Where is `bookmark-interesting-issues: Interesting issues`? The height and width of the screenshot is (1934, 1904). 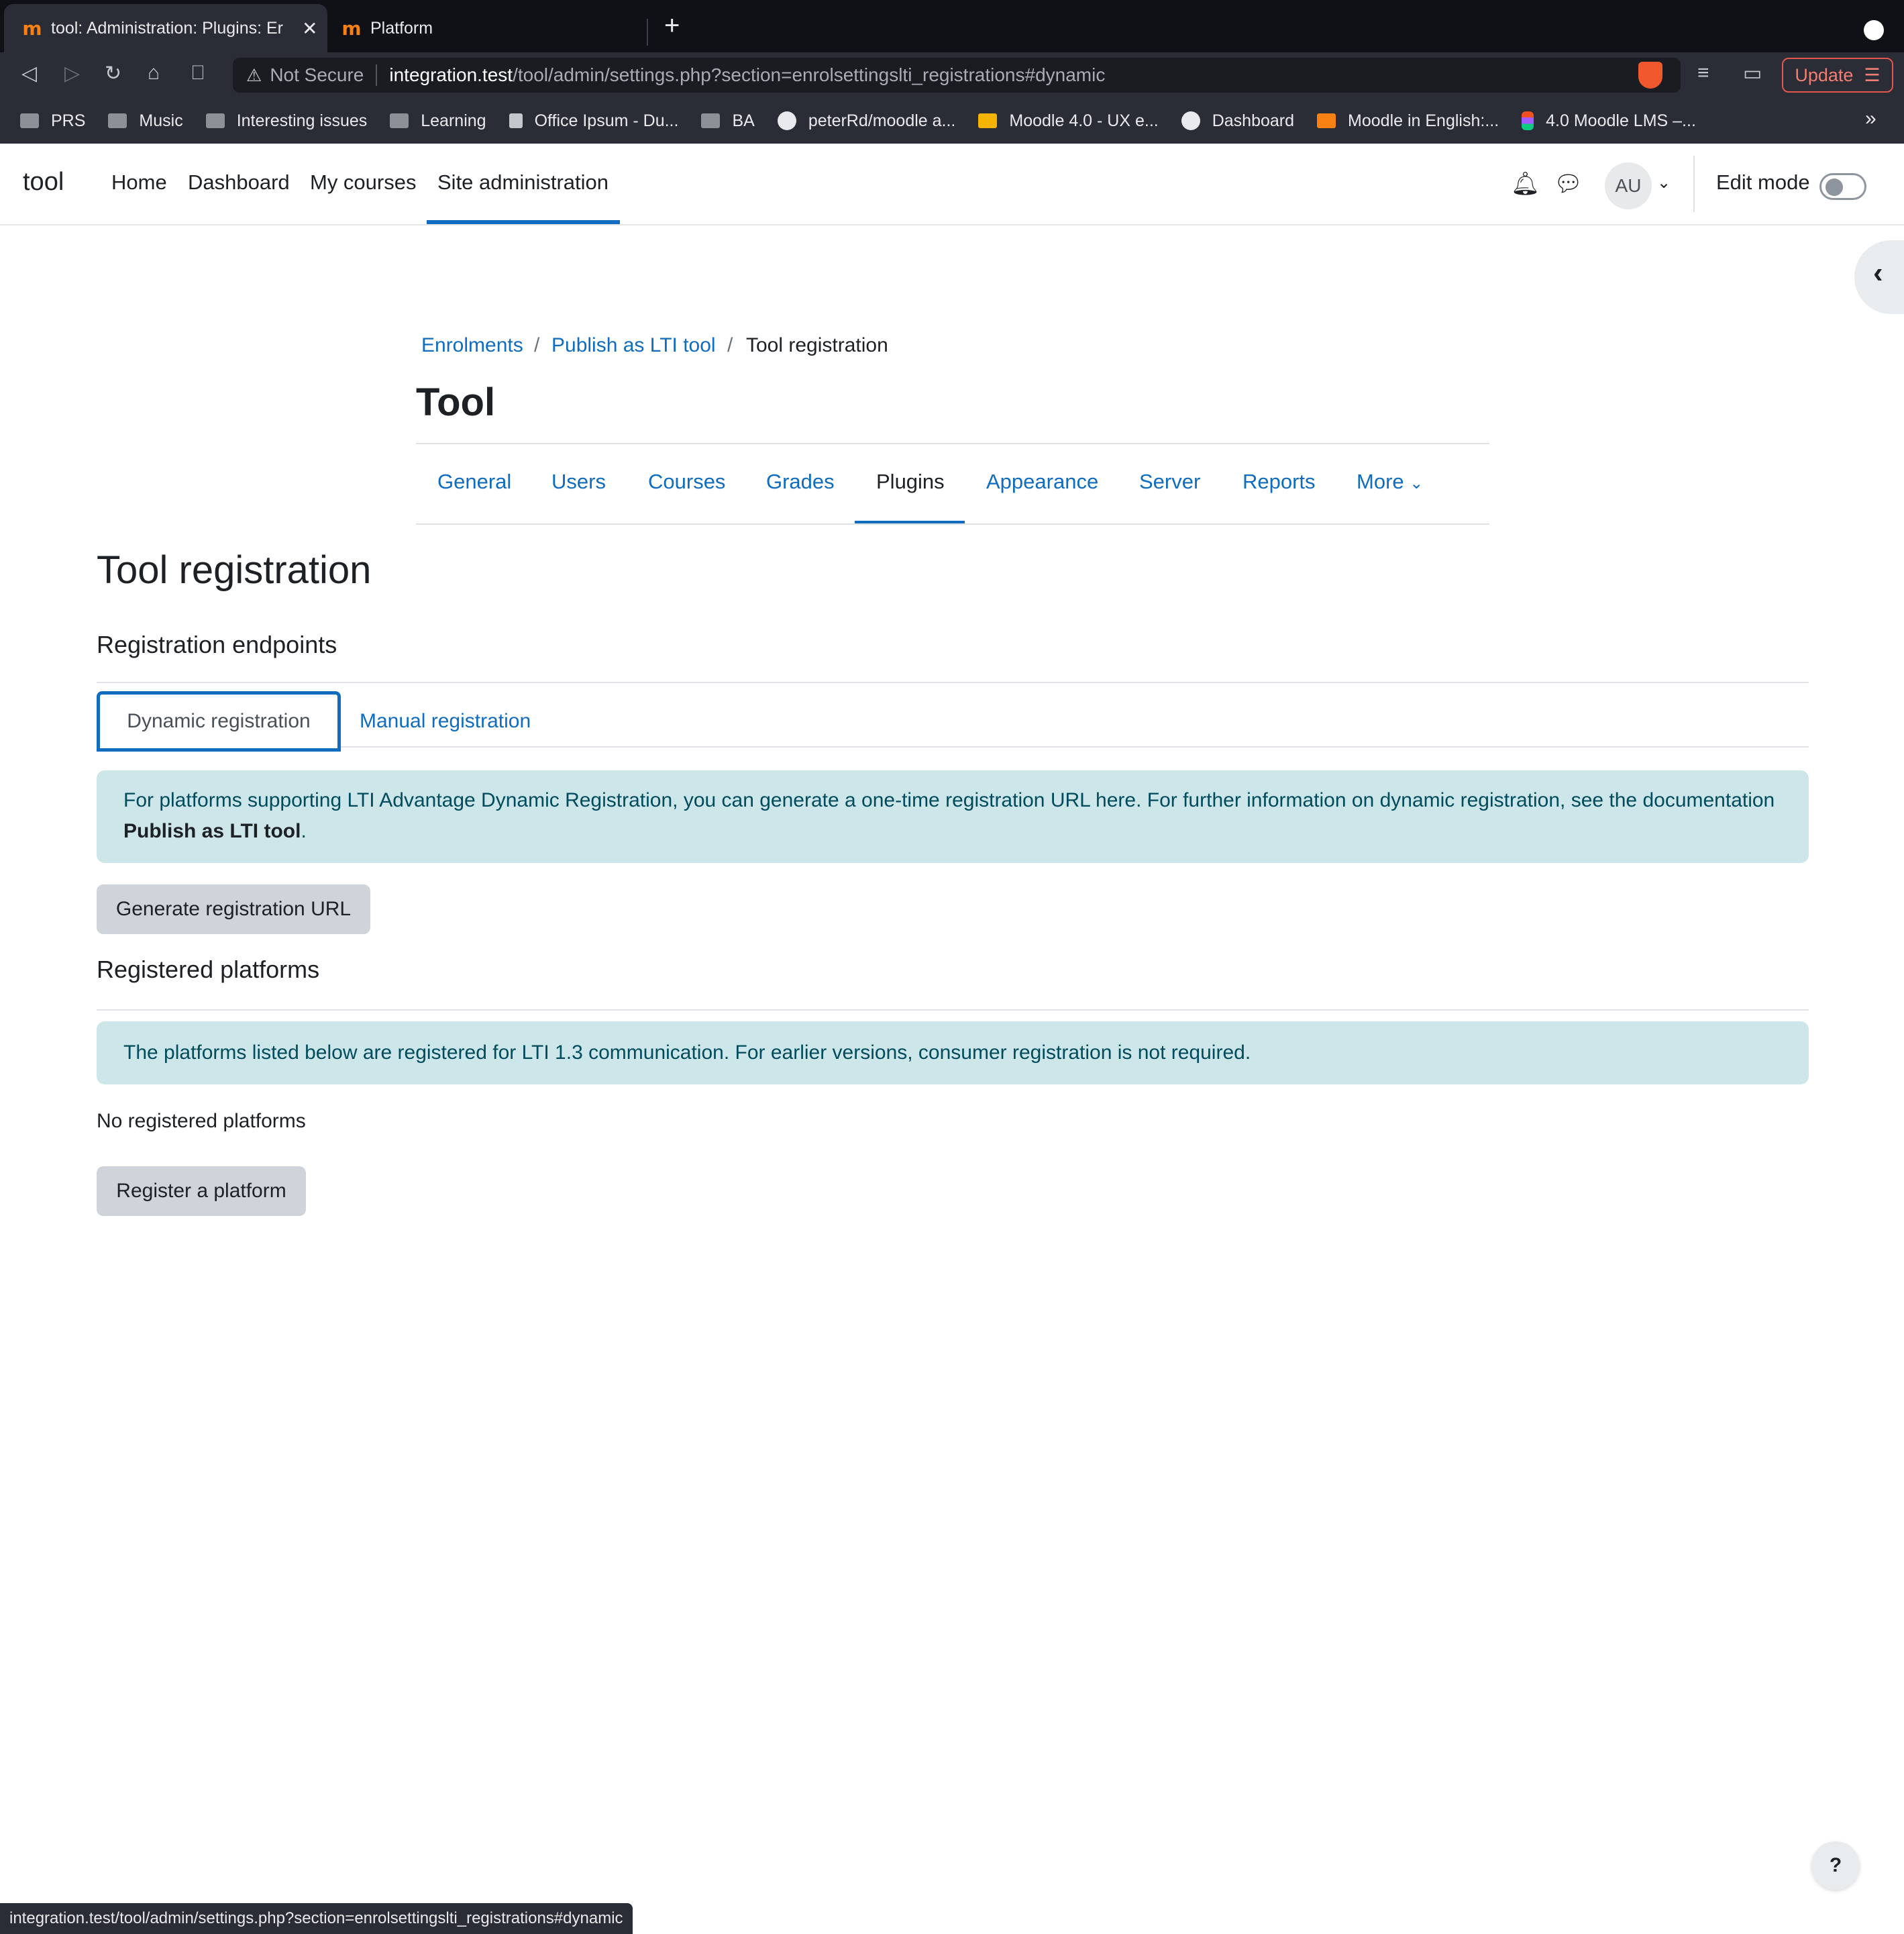
bookmark-interesting-issues: Interesting issues is located at coordinates (286, 121).